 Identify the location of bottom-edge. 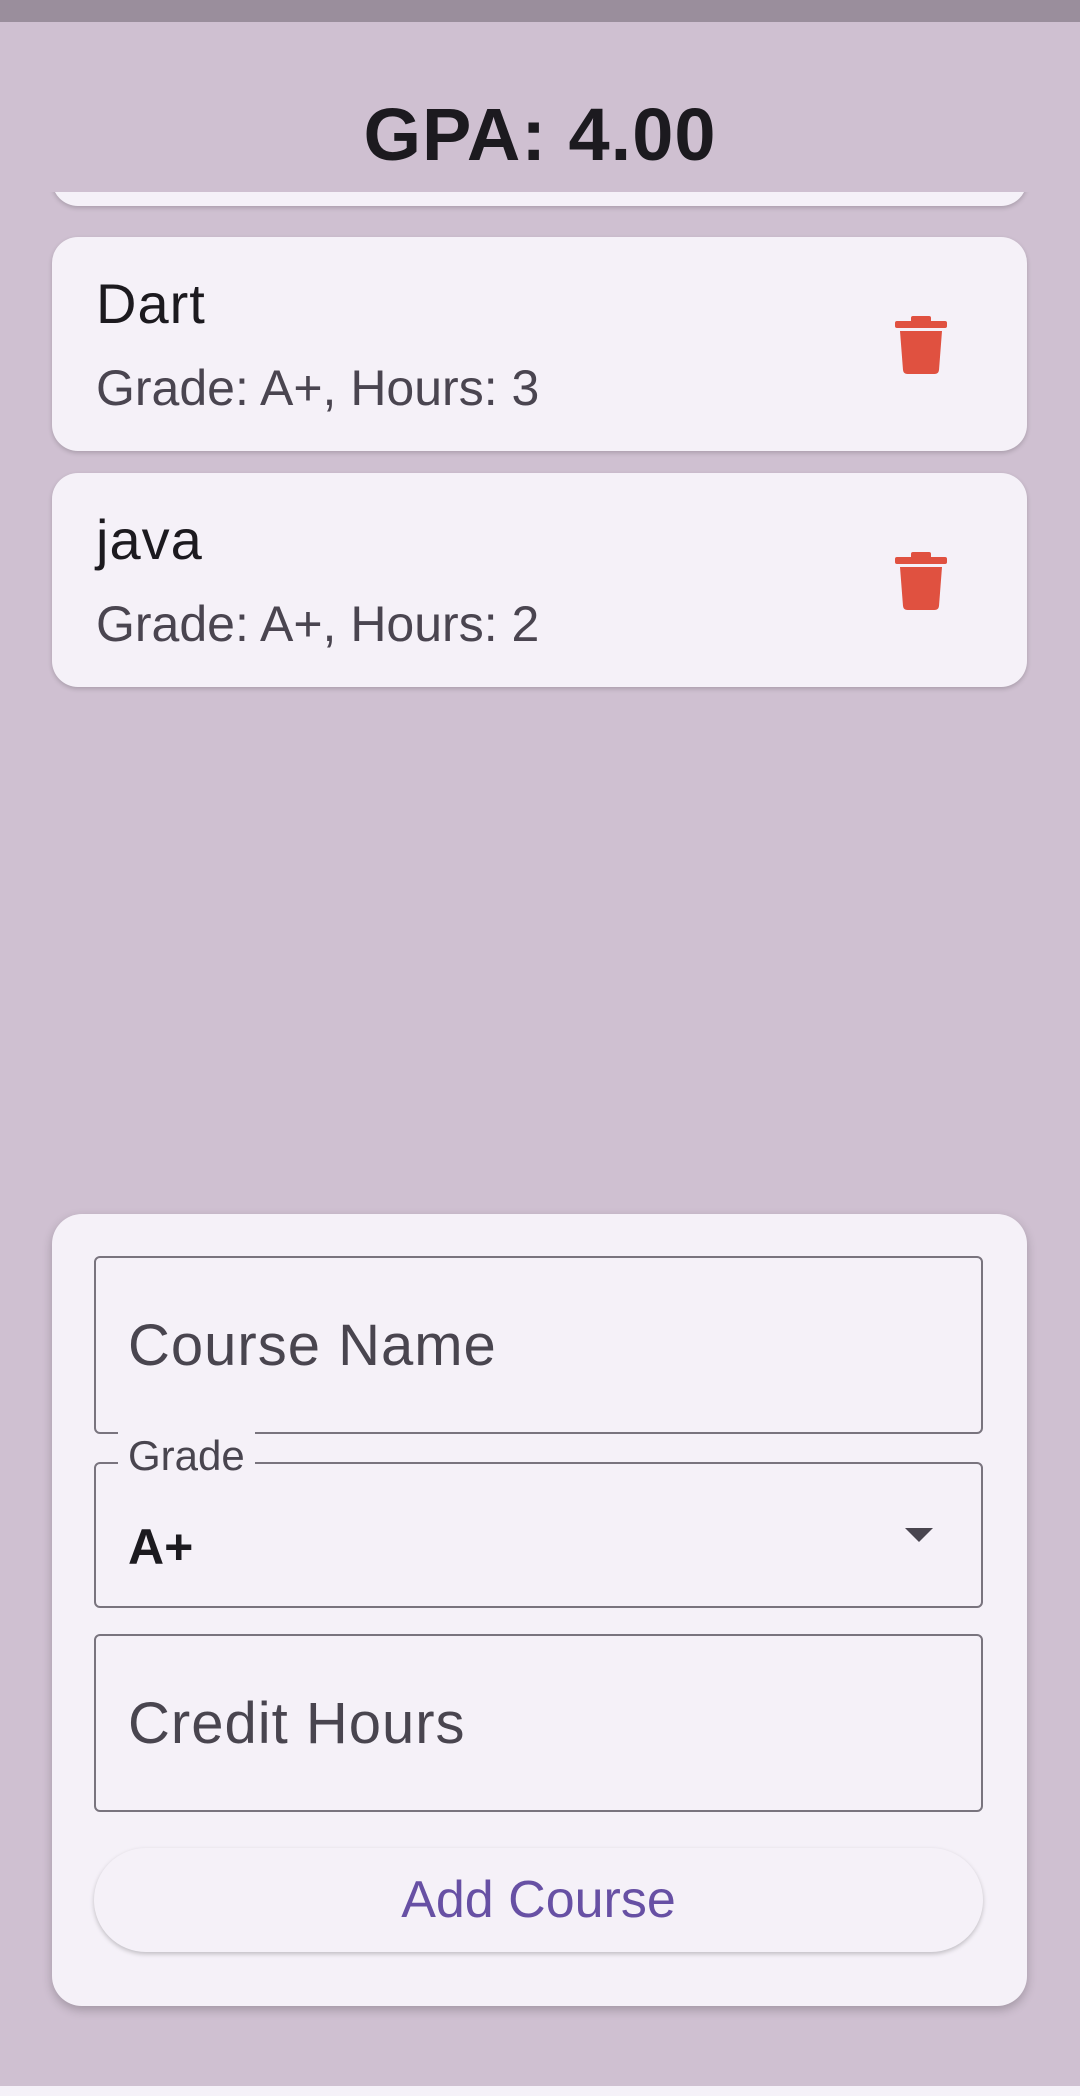
(540, 2091).